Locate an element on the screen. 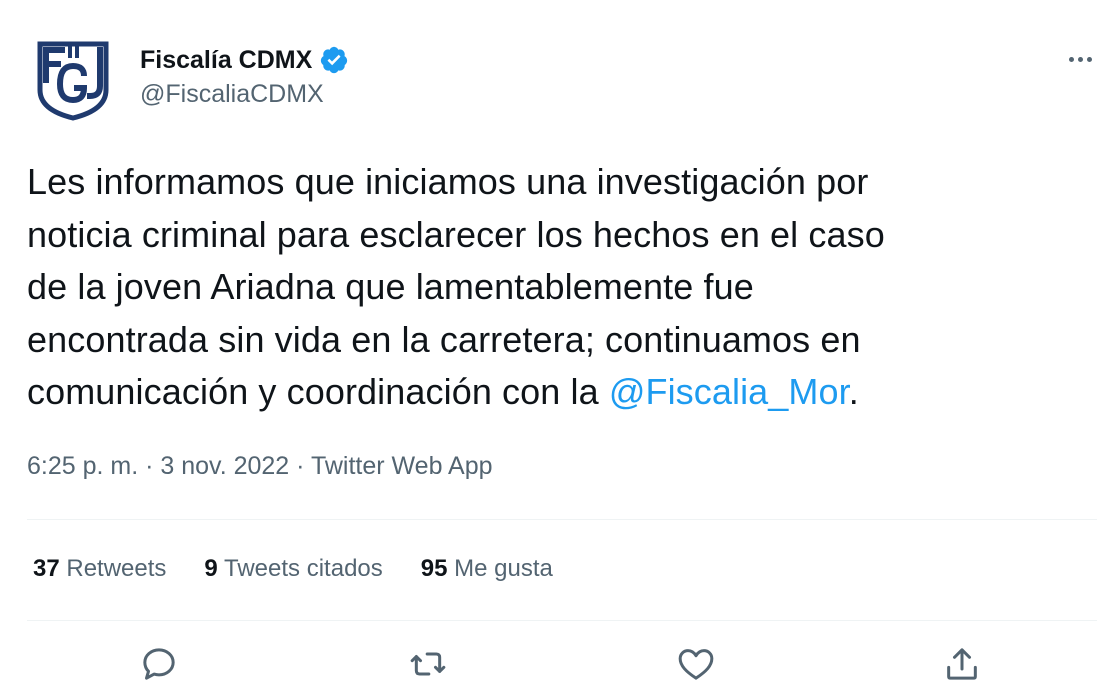  likes-label: Me gusta is located at coordinates (503, 568).